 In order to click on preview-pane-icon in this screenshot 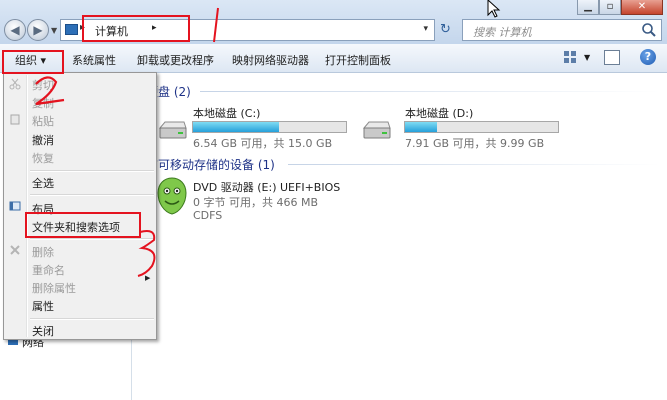, I will do `click(612, 57)`.